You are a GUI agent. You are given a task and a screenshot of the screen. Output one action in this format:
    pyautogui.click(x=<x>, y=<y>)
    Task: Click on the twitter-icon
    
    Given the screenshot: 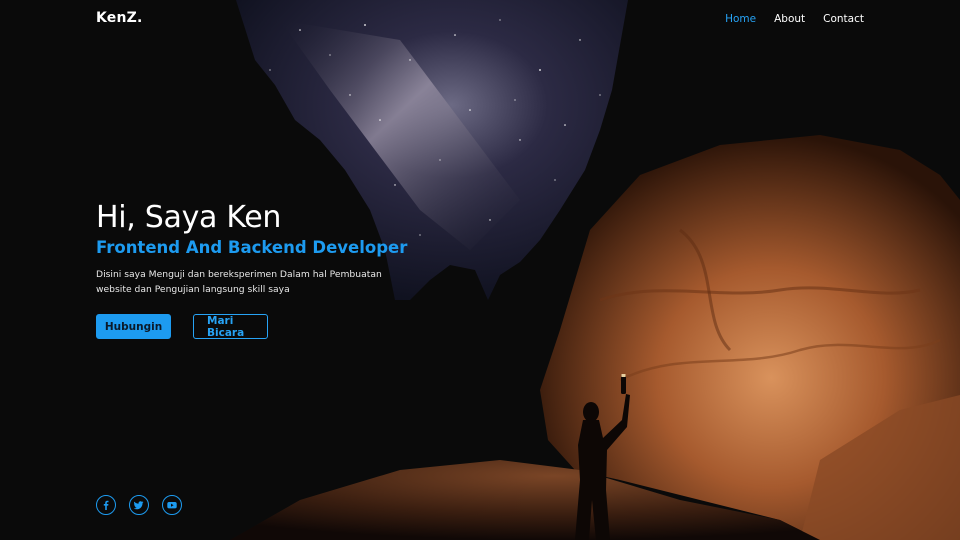 What is the action you would take?
    pyautogui.click(x=139, y=505)
    